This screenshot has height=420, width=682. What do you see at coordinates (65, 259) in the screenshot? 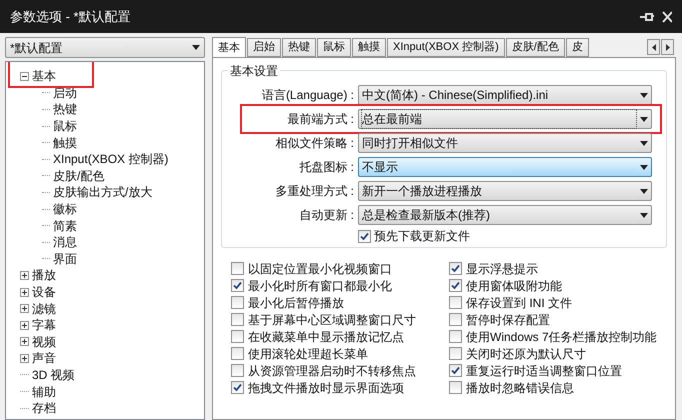
I see `tree-item: 界面` at bounding box center [65, 259].